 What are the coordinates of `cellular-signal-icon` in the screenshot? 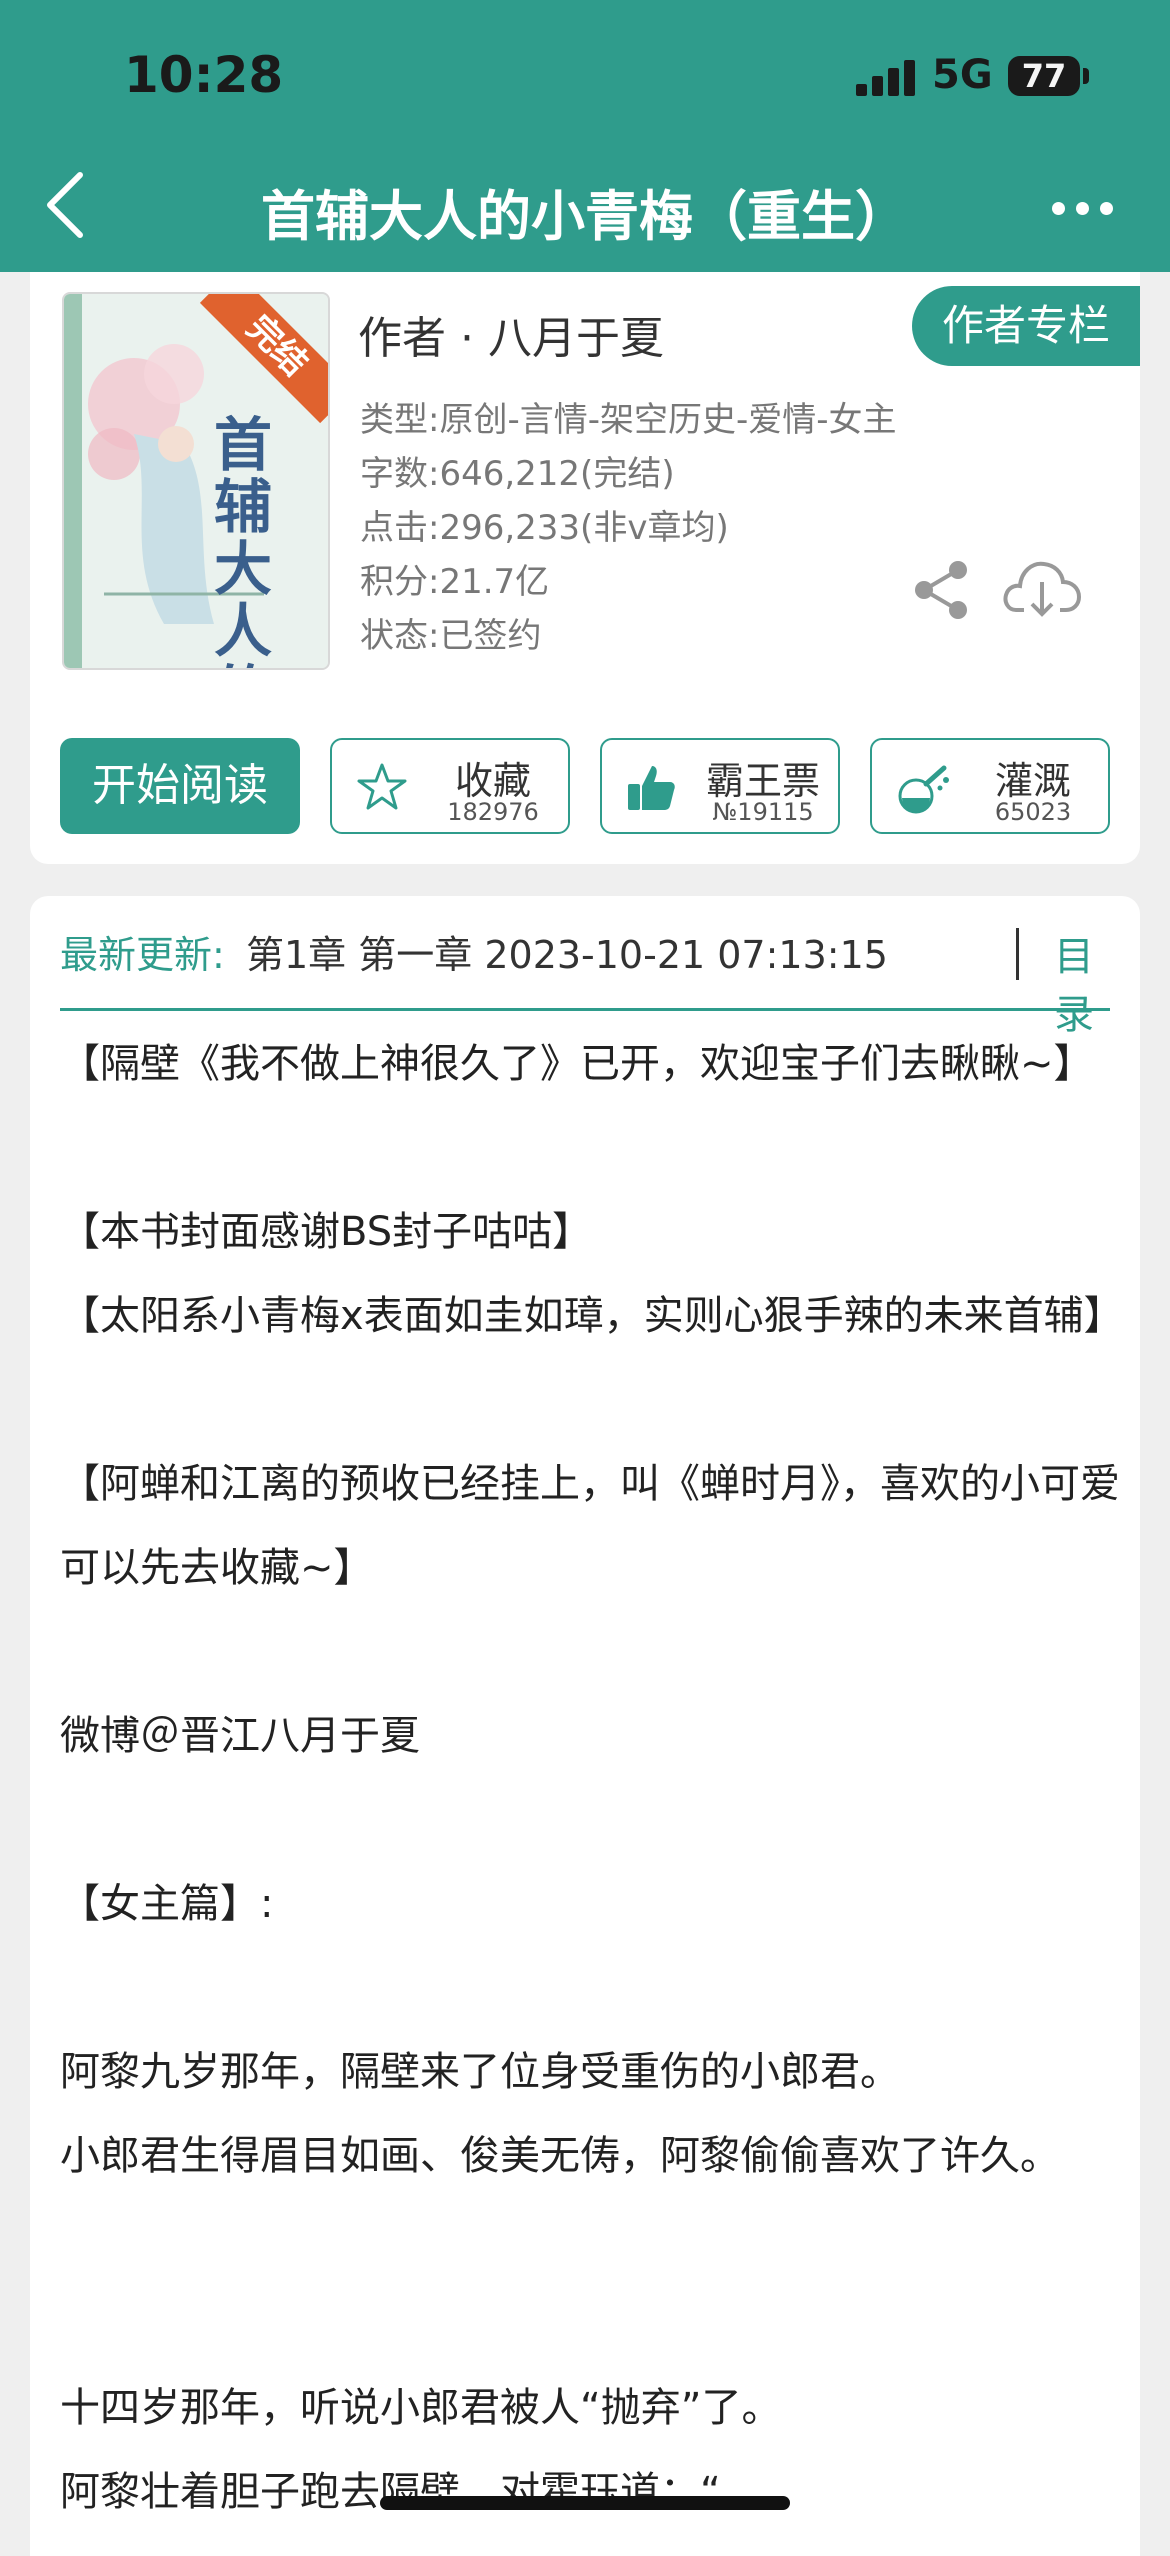 It's located at (886, 78).